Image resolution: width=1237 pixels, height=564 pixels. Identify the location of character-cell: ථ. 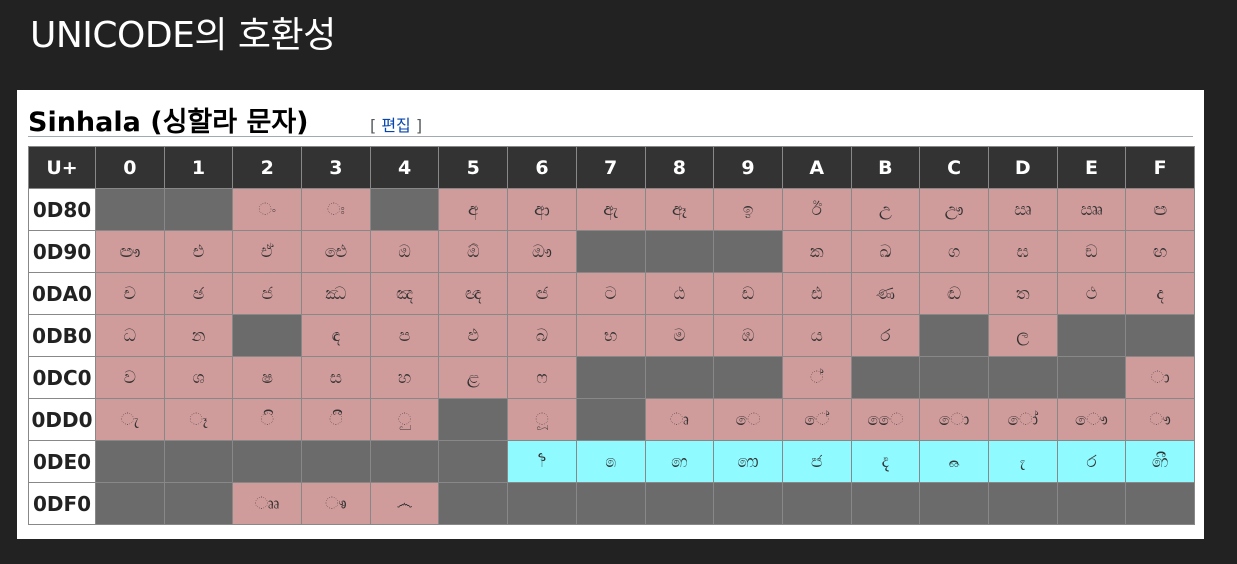
(1091, 293).